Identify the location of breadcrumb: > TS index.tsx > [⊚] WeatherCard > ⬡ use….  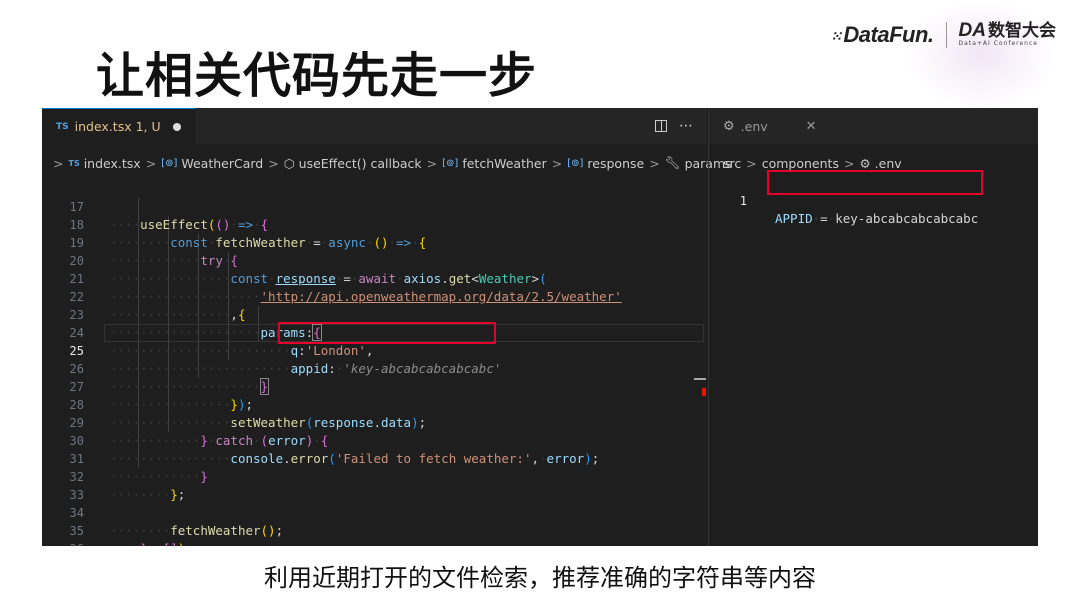
(387, 163).